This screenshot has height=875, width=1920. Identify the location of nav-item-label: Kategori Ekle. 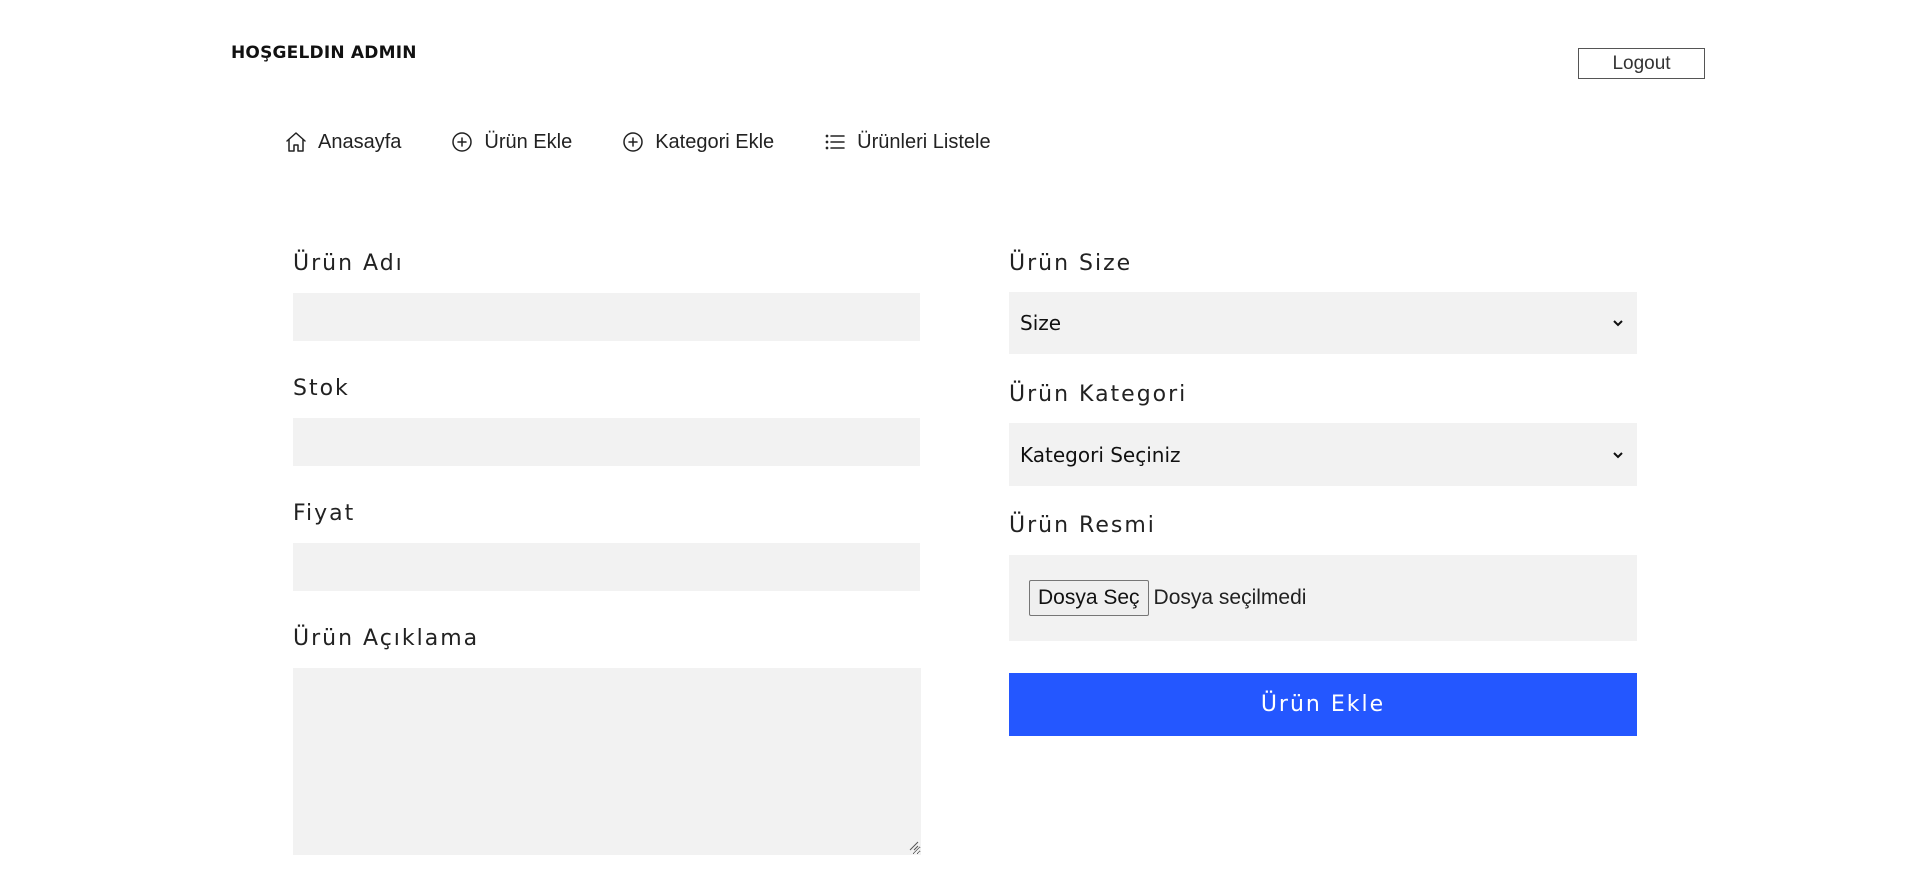
(715, 141).